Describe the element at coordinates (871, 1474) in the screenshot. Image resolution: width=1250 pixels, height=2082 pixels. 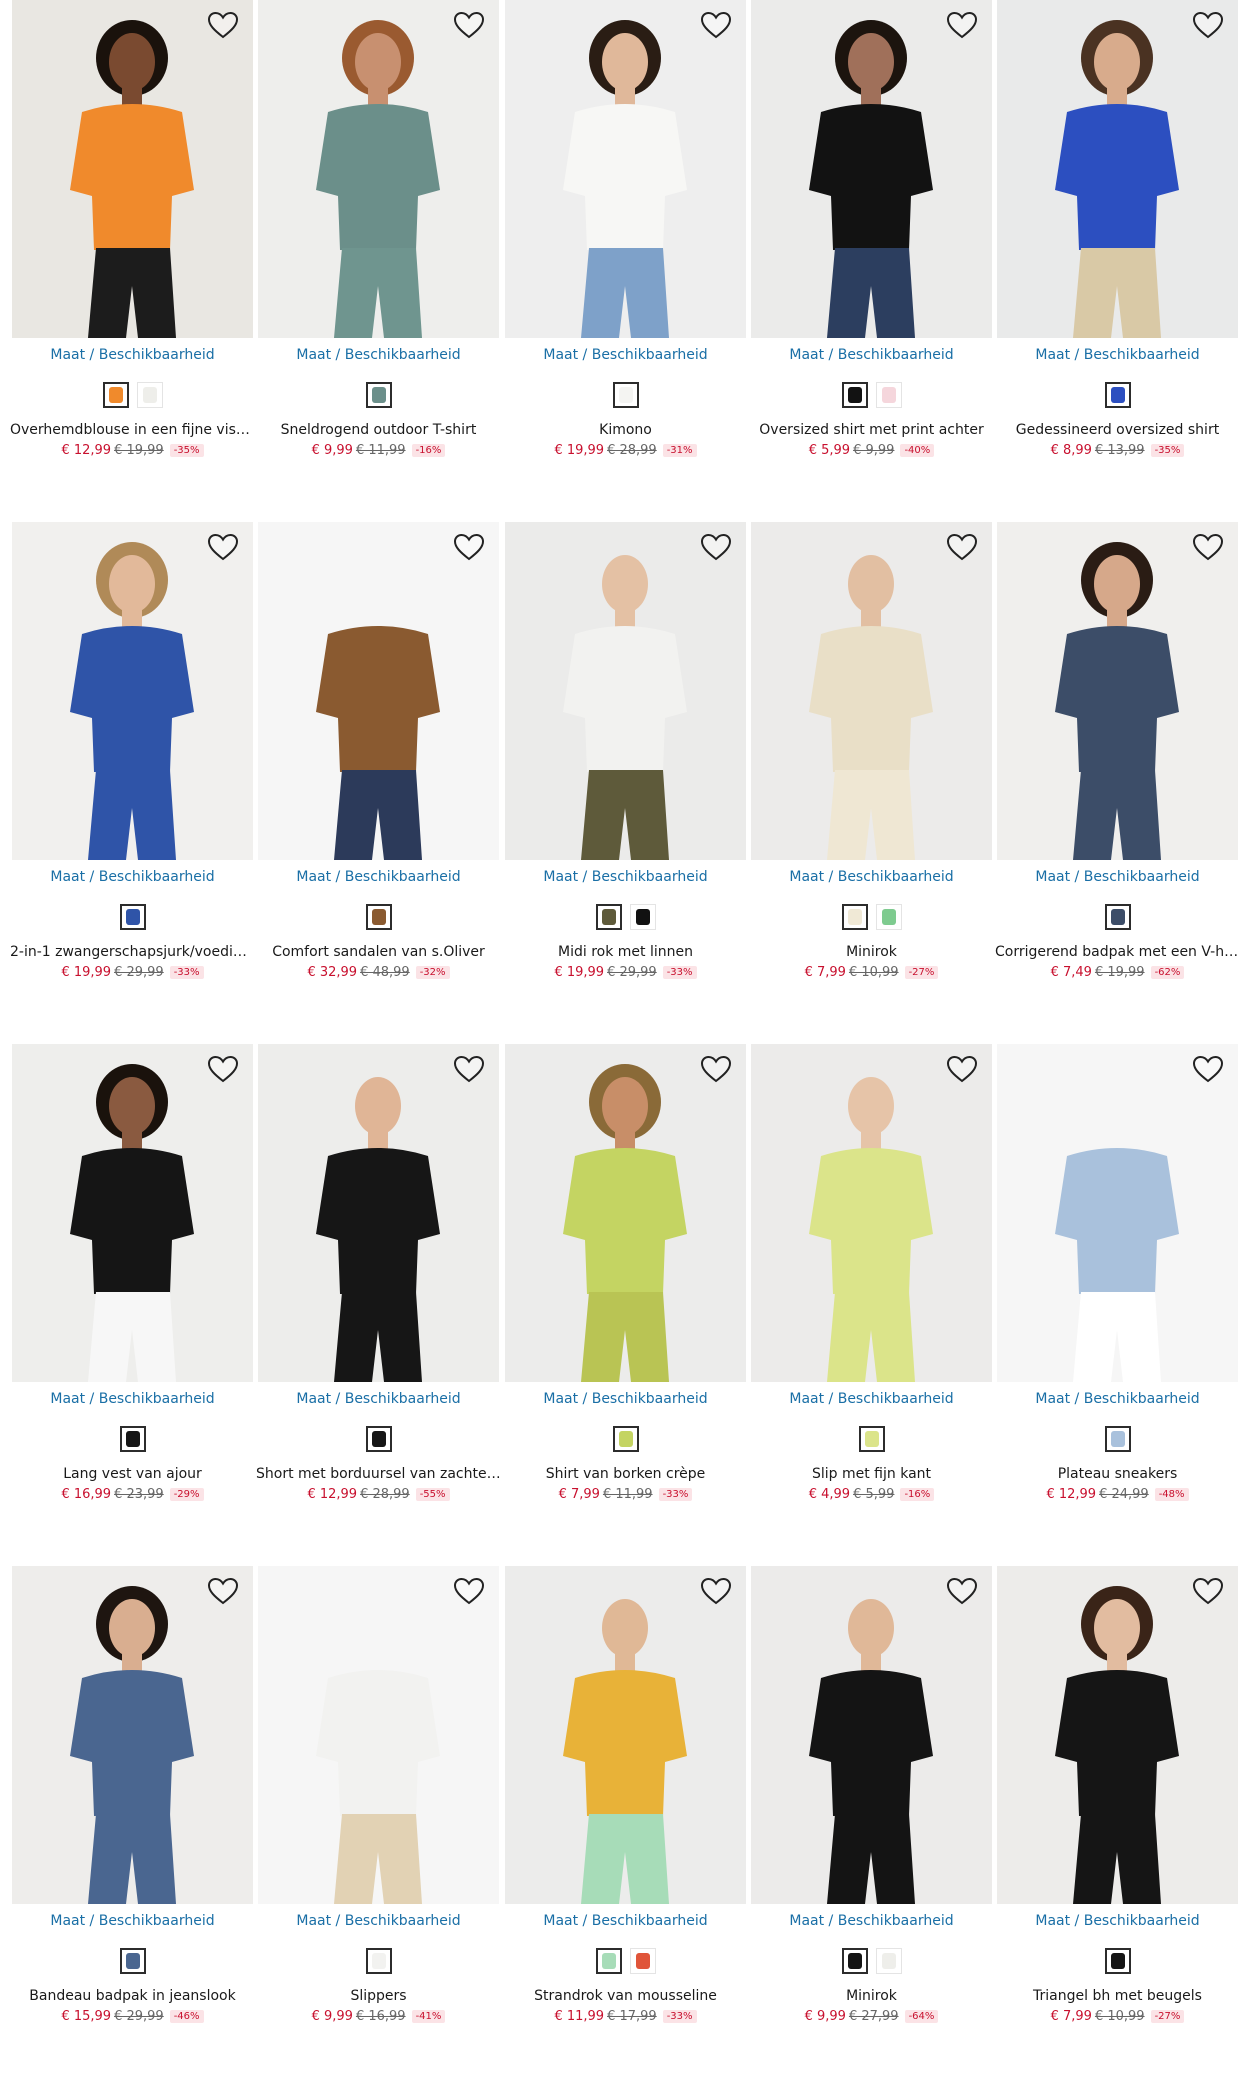
I see `product-name: Slip met fijn kant` at that location.